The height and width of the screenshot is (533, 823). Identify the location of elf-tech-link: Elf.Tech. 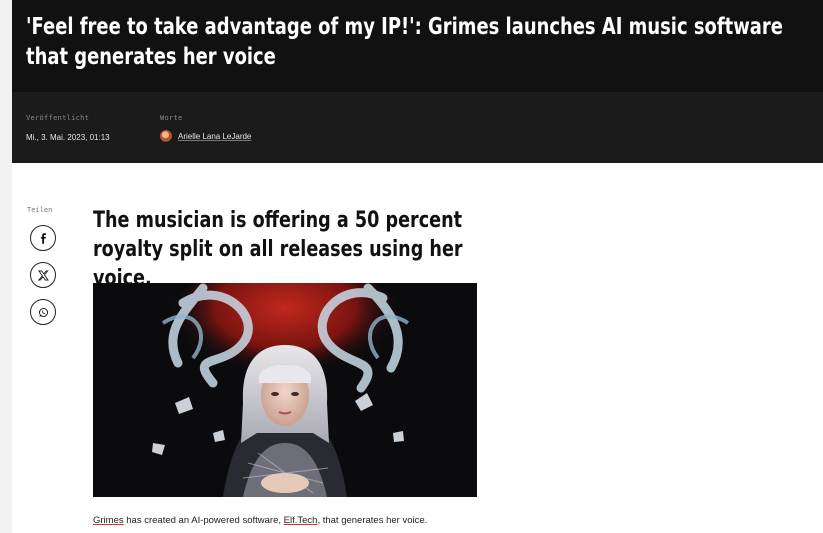
(301, 520).